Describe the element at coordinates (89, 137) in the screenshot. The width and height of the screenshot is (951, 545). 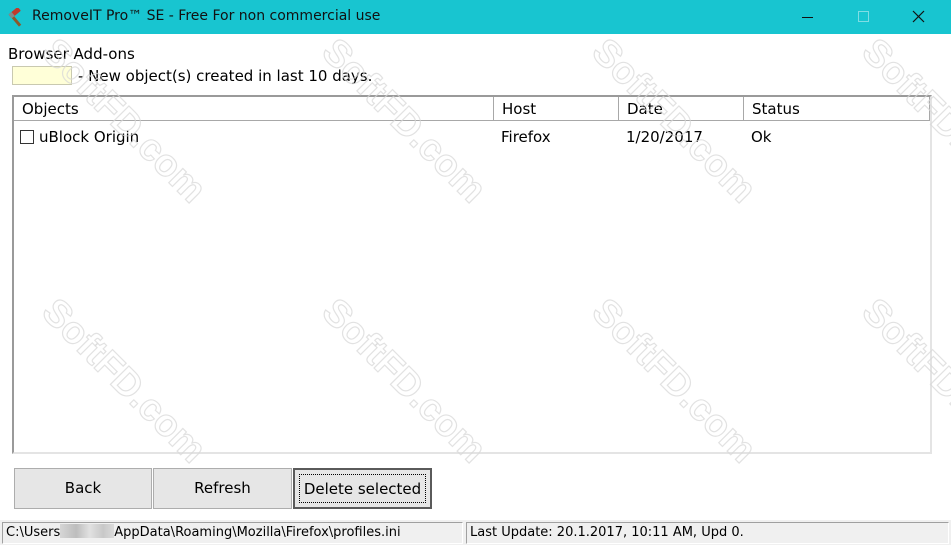
I see `cell-object: uBlock Origin` at that location.